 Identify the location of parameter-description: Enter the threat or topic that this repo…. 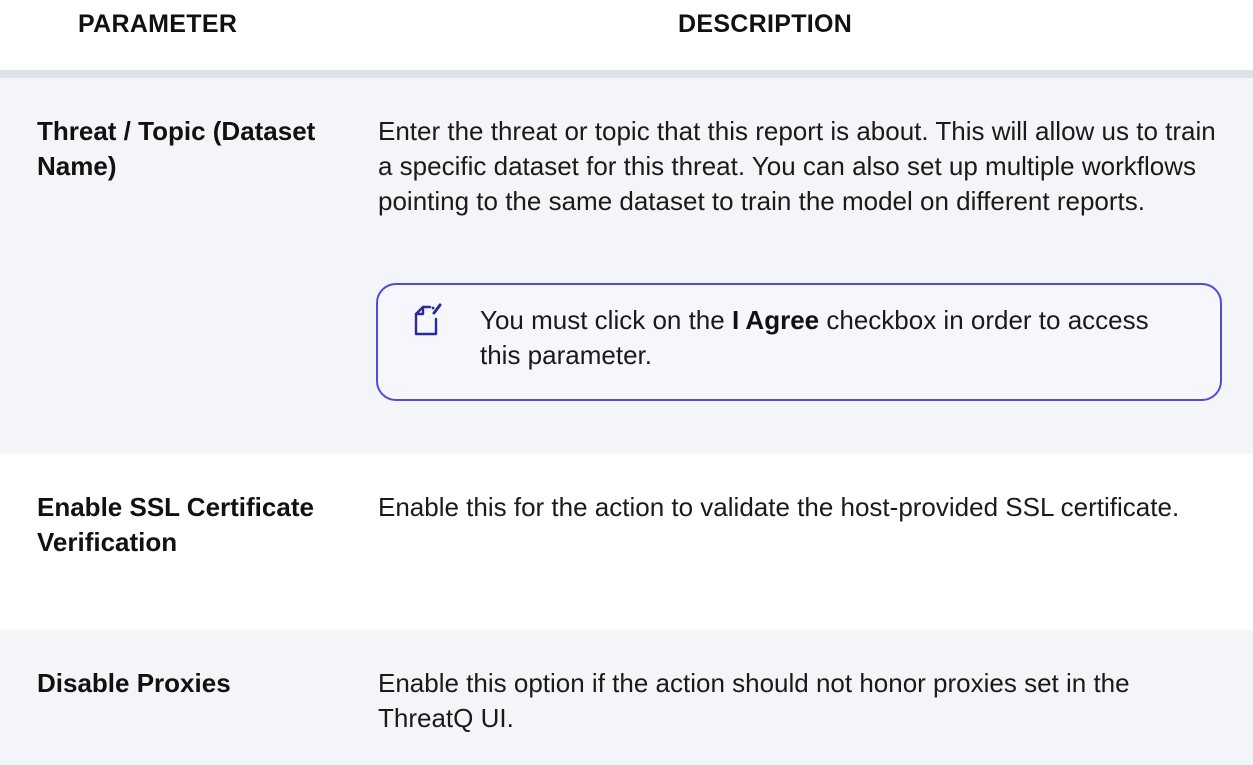
(797, 166).